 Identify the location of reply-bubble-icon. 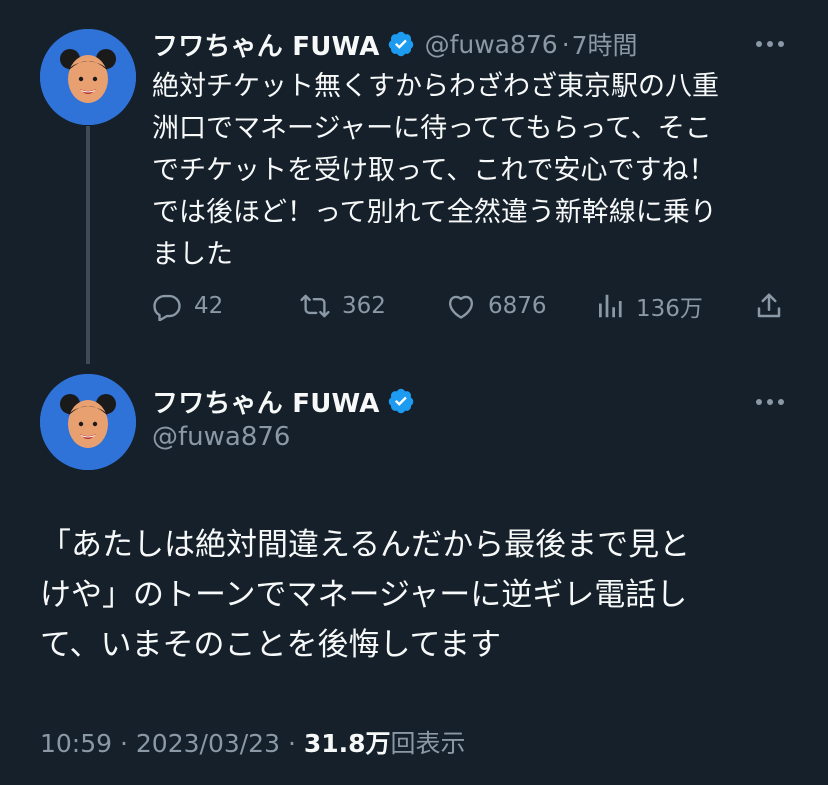
(167, 307).